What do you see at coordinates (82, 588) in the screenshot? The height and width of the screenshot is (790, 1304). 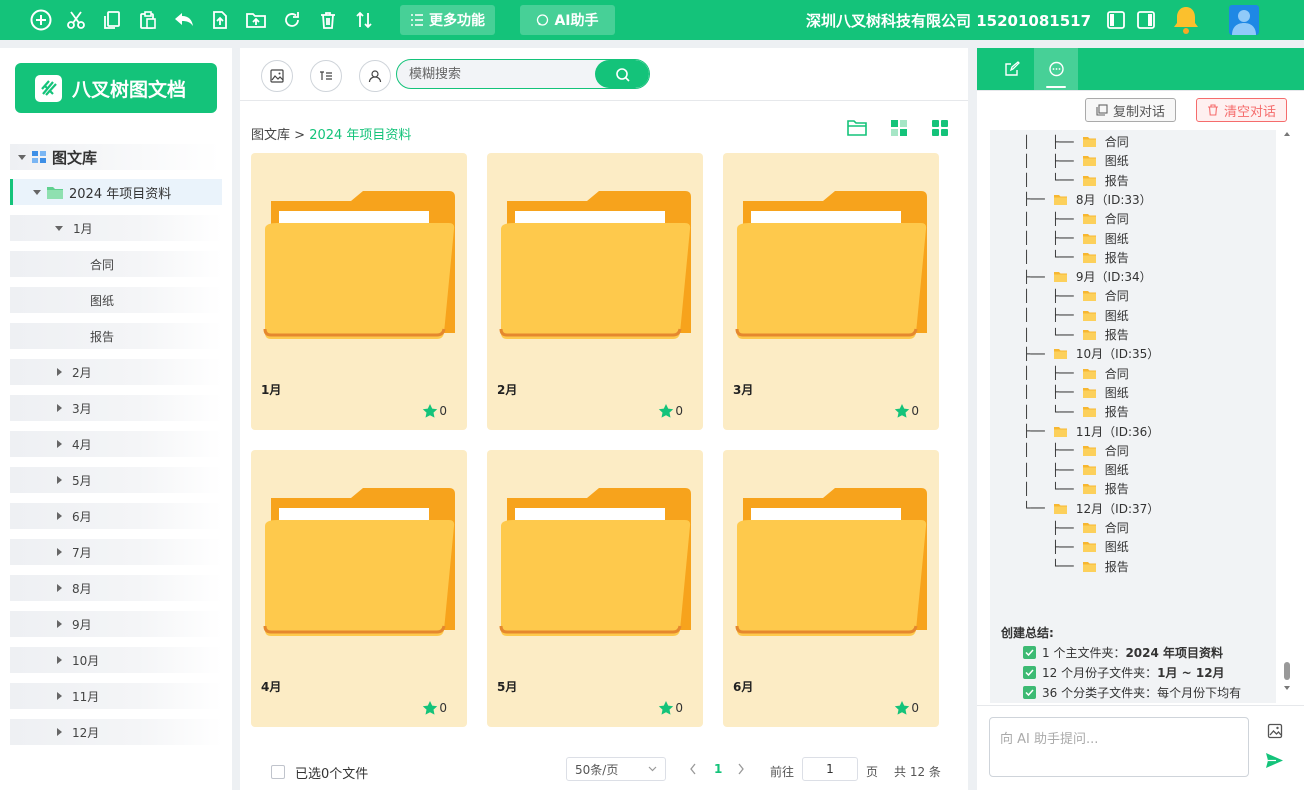 I see `tree-item-label: 8月` at bounding box center [82, 588].